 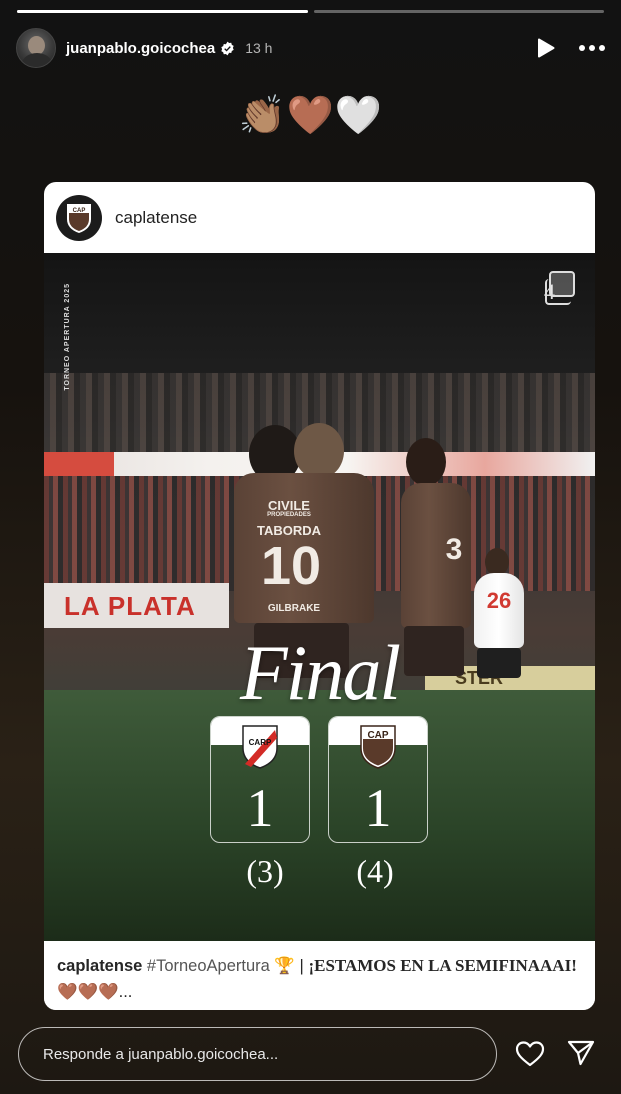 I want to click on like-heart-icon, so click(x=530, y=1054).